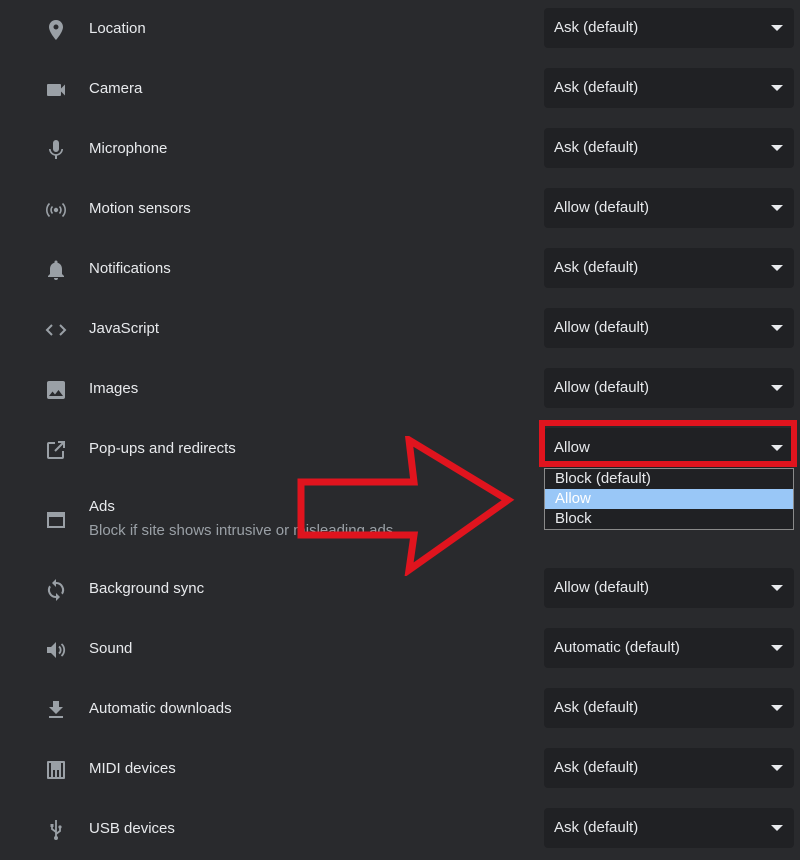  I want to click on setting-label: JavaScript, so click(124, 328).